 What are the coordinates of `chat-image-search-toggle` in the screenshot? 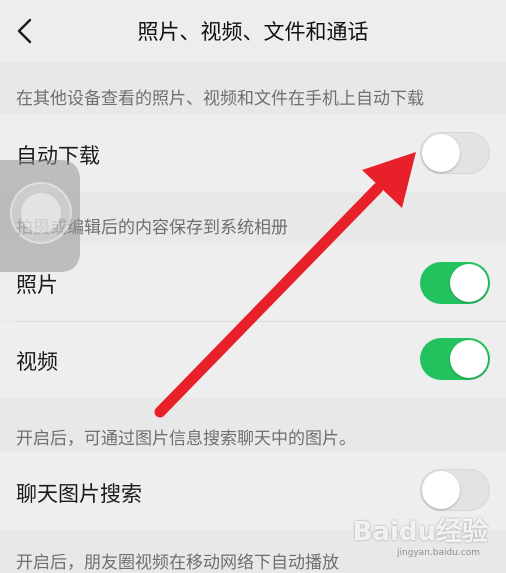 It's located at (455, 490).